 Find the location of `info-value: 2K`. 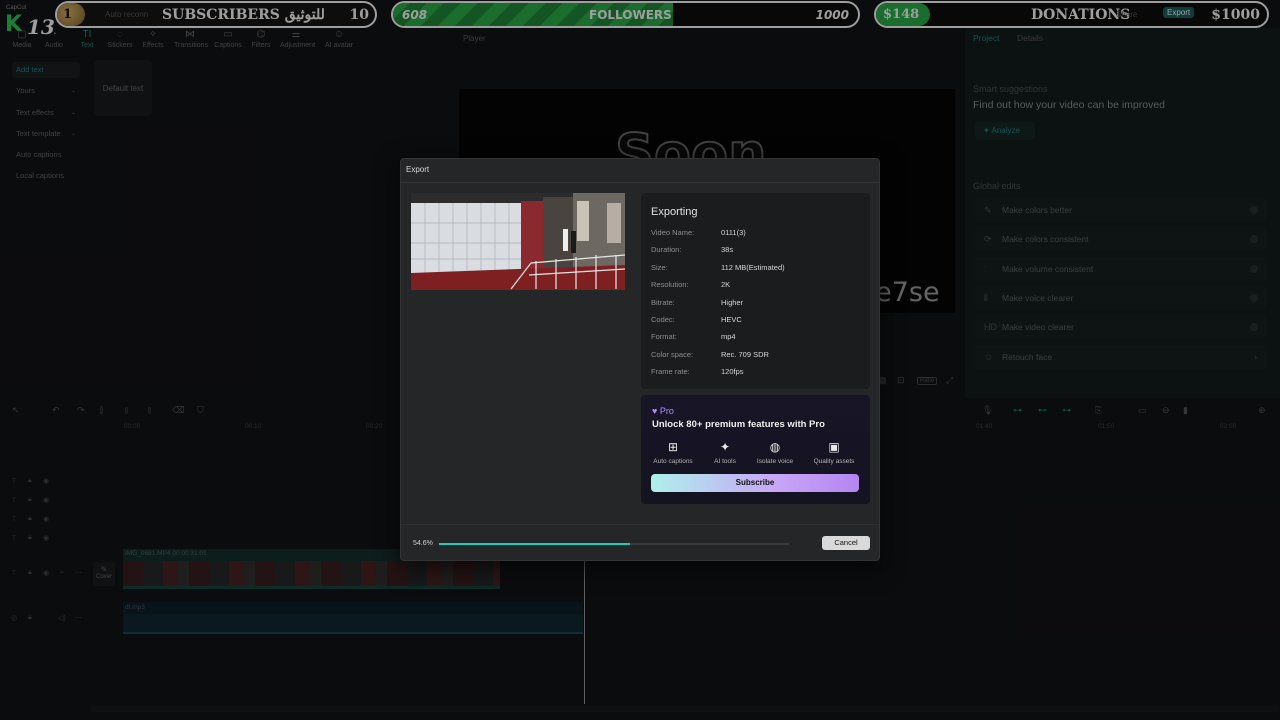

info-value: 2K is located at coordinates (726, 285).